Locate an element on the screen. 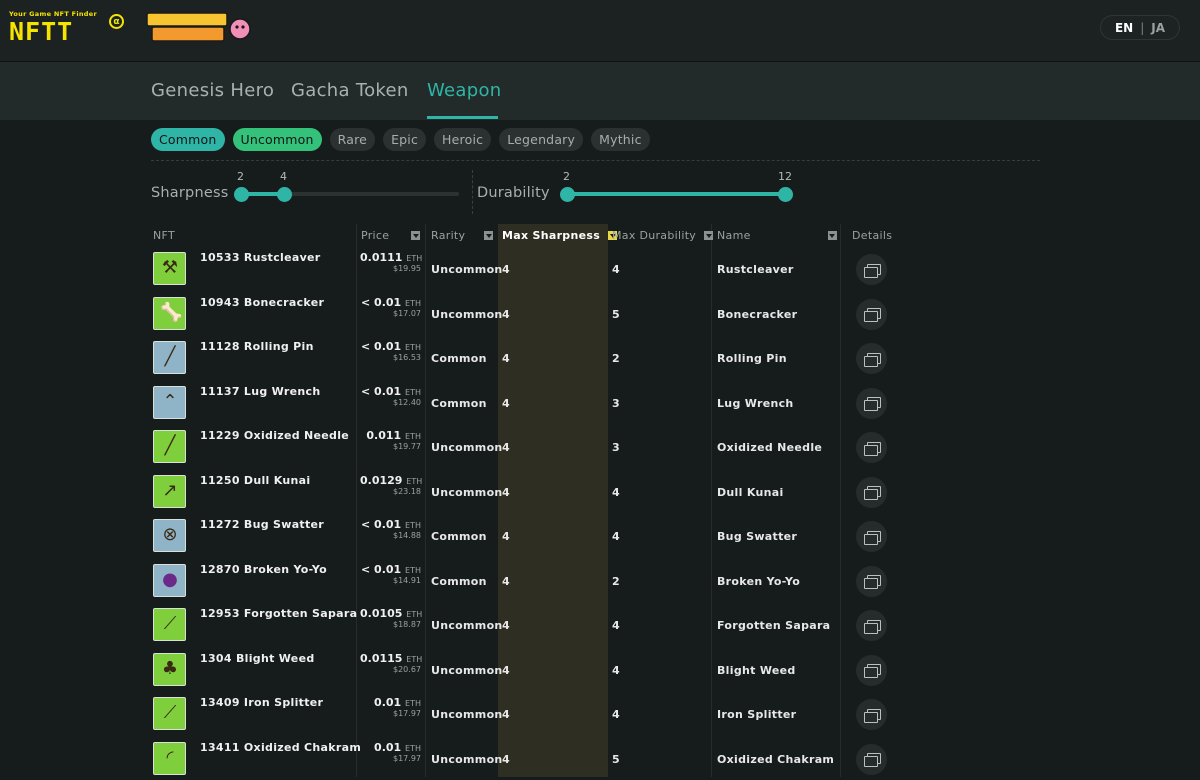 The height and width of the screenshot is (780, 1200). sort-name-icon is located at coordinates (832, 235).